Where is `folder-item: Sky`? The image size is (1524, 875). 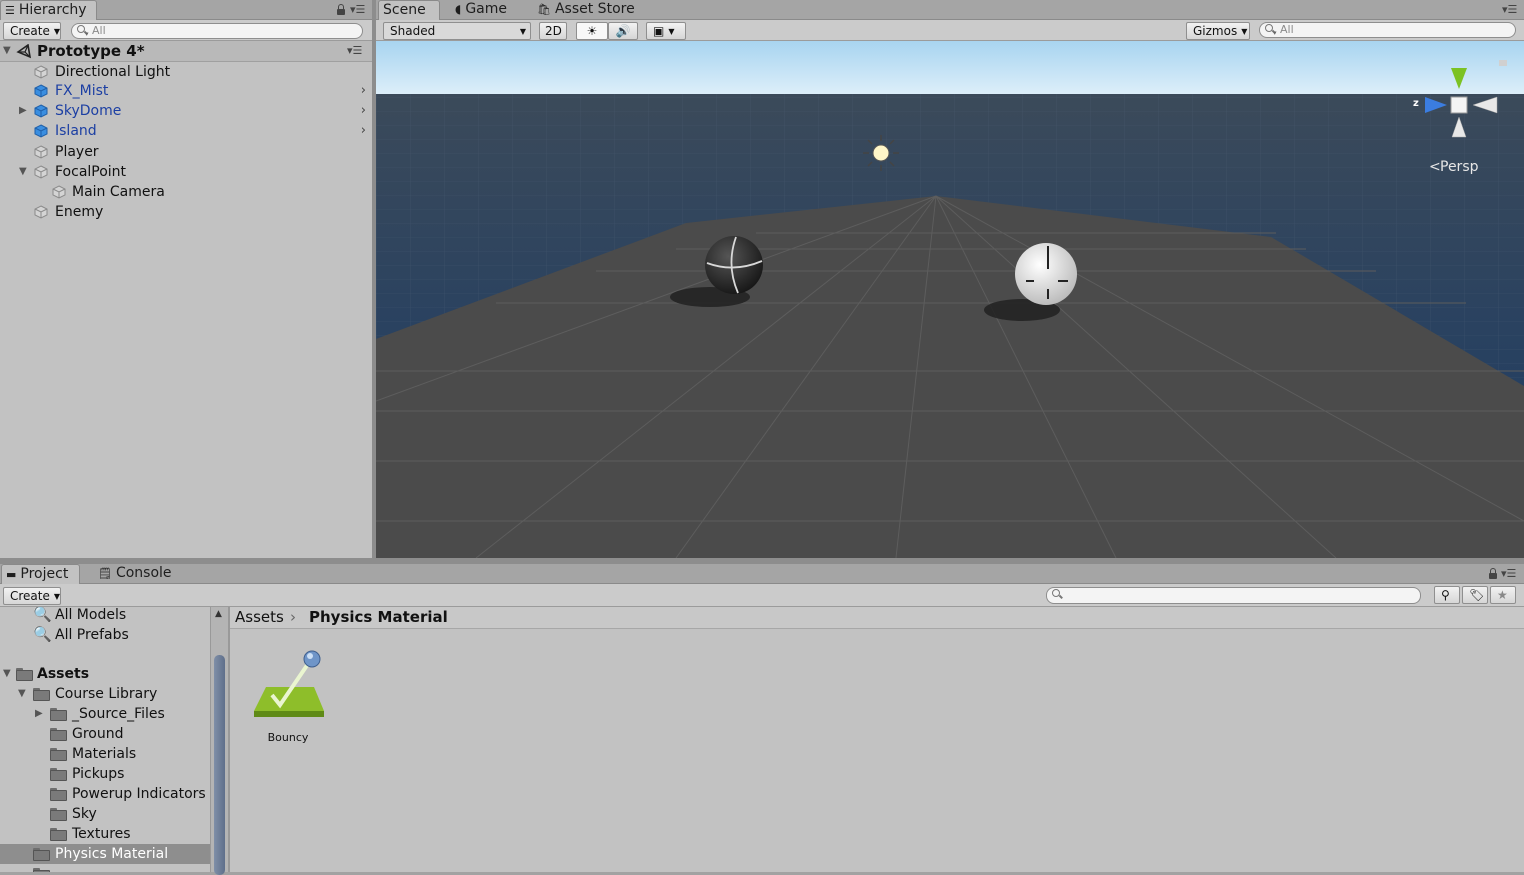
folder-item: Sky is located at coordinates (105, 814).